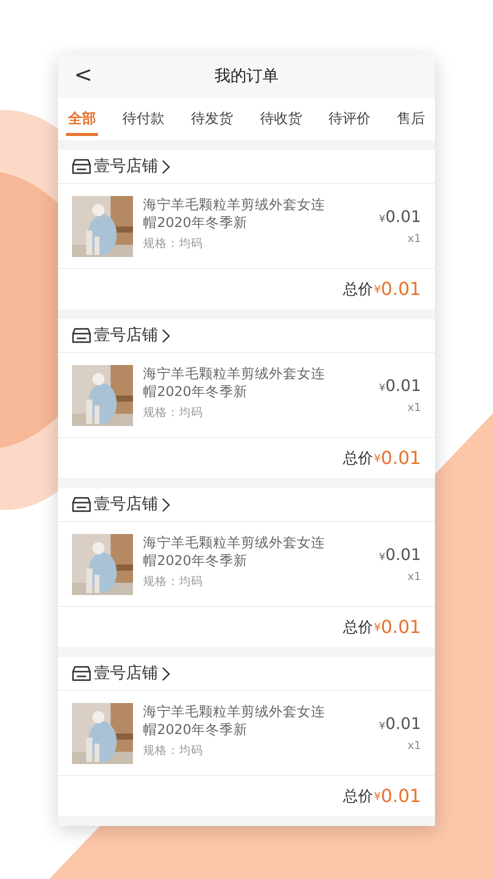 This screenshot has height=879, width=493. Describe the element at coordinates (349, 119) in the screenshot. I see `order-tab: 待评价` at that location.